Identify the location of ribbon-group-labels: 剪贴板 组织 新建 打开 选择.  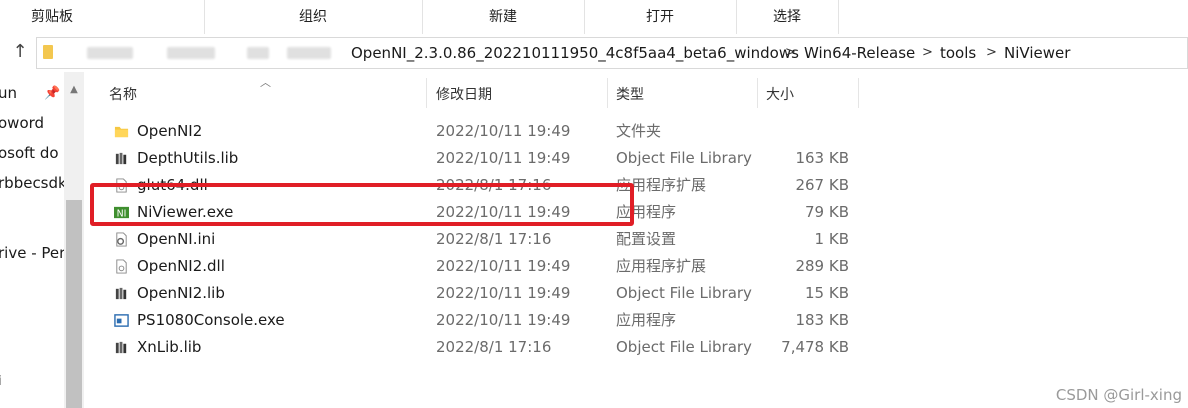
(594, 17).